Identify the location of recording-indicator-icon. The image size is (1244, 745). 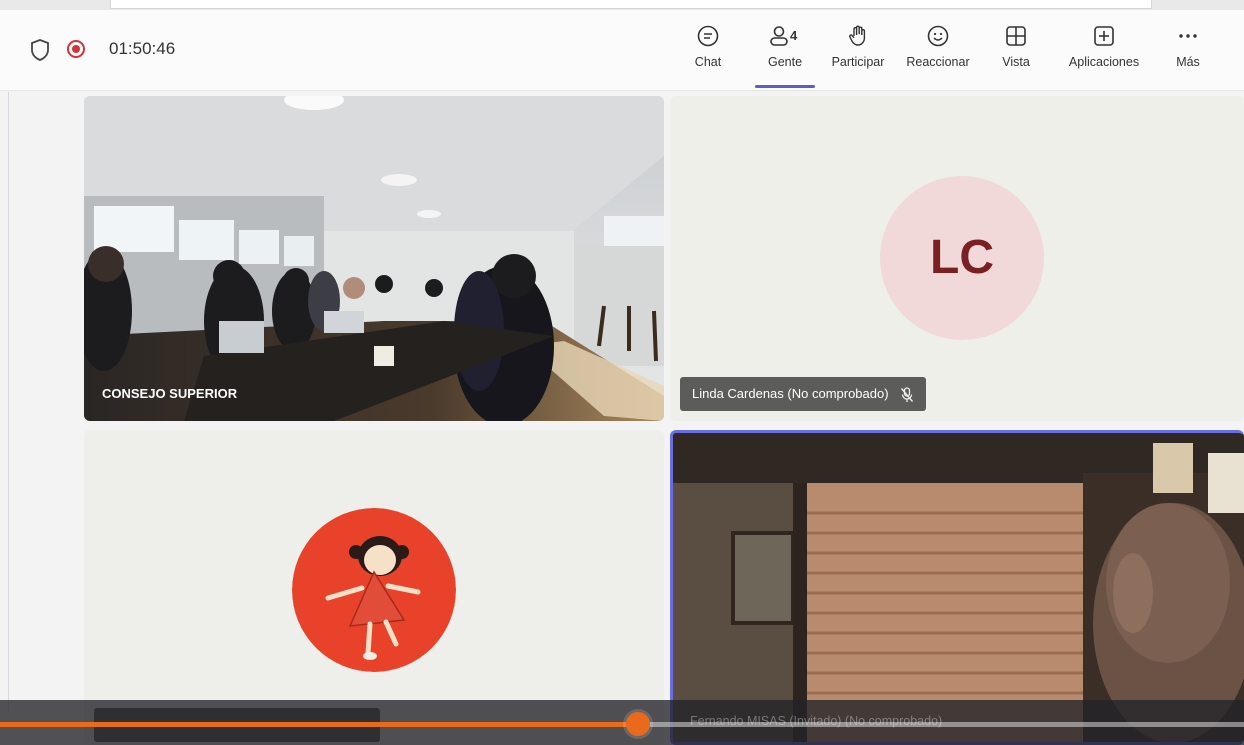
(76, 49).